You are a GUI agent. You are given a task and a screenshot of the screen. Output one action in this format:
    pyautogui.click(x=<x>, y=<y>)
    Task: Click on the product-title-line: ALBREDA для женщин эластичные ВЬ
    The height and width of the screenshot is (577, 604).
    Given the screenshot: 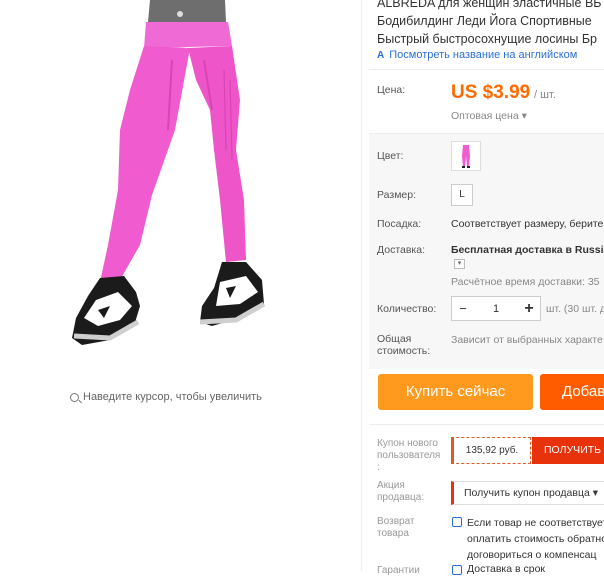 What is the action you would take?
    pyautogui.click(x=489, y=5)
    